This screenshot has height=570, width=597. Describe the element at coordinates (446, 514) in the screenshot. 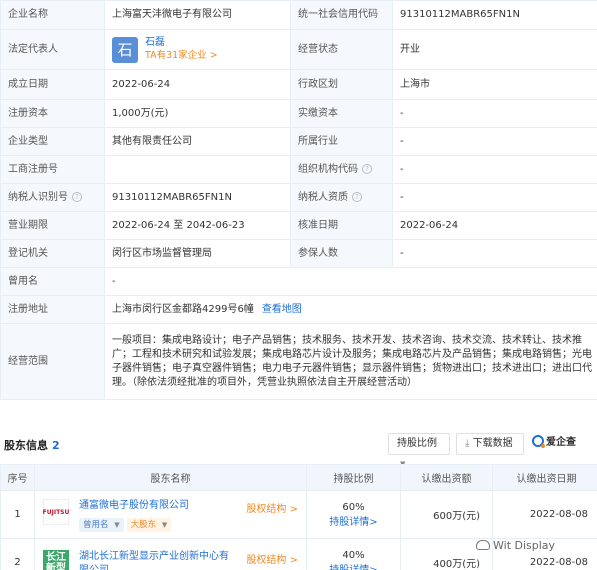

I see `amount-value: 600万(元)` at that location.